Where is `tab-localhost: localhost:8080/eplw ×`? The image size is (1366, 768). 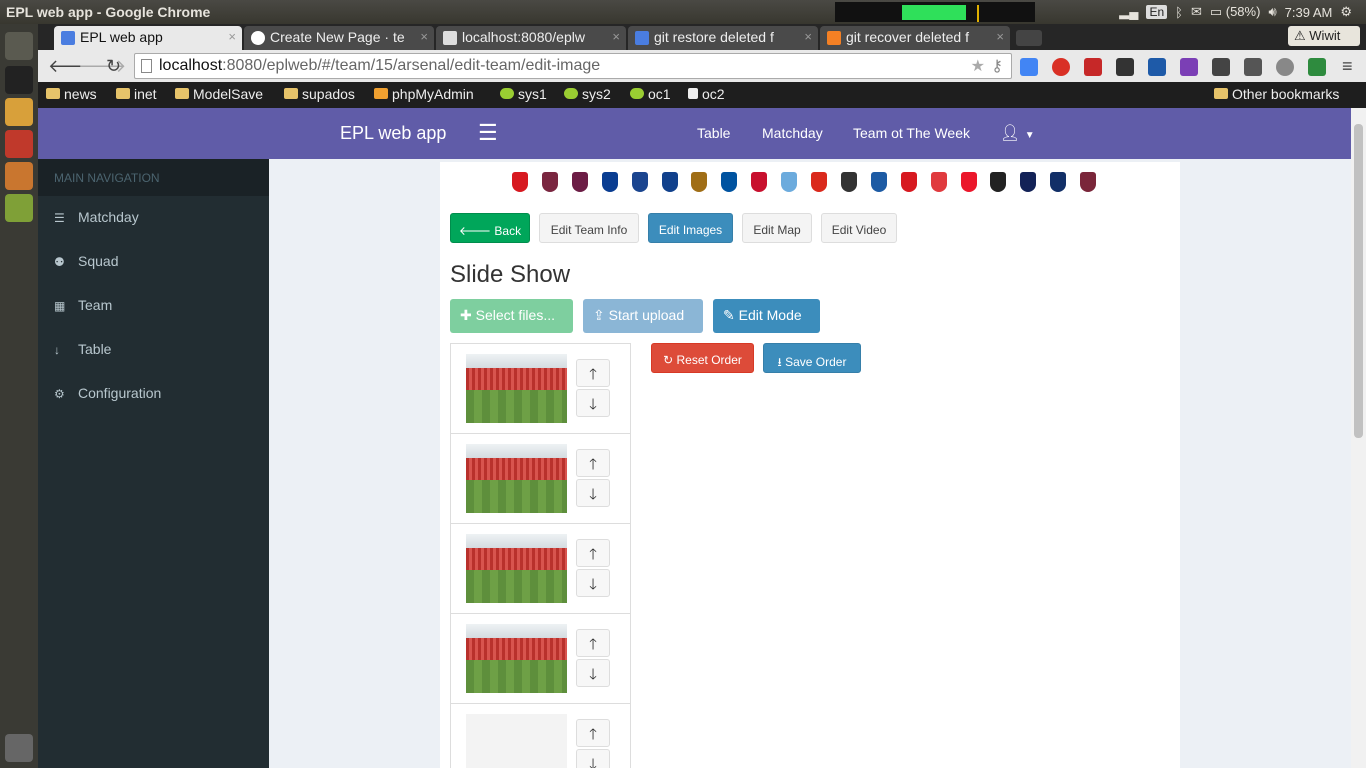 tab-localhost: localhost:8080/eplw × is located at coordinates (531, 38).